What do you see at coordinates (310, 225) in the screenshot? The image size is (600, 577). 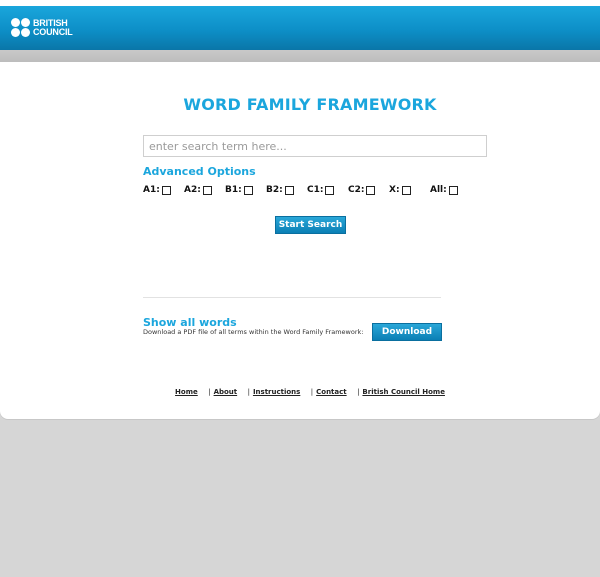 I see `start-search-button: Start Search` at bounding box center [310, 225].